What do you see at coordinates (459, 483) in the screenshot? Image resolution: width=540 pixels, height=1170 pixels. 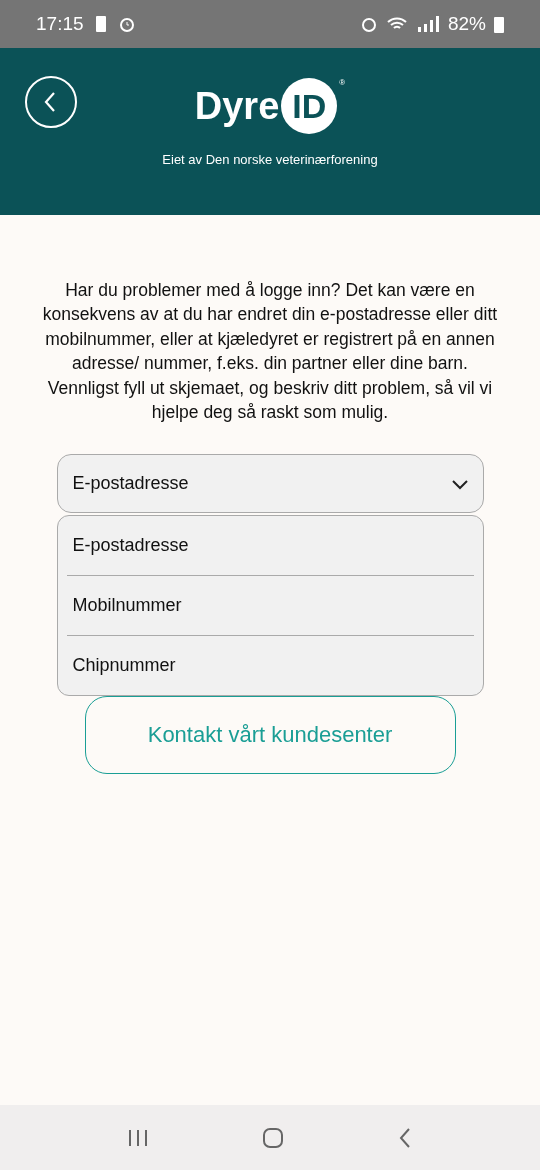 I see `chevron-down-icon` at bounding box center [459, 483].